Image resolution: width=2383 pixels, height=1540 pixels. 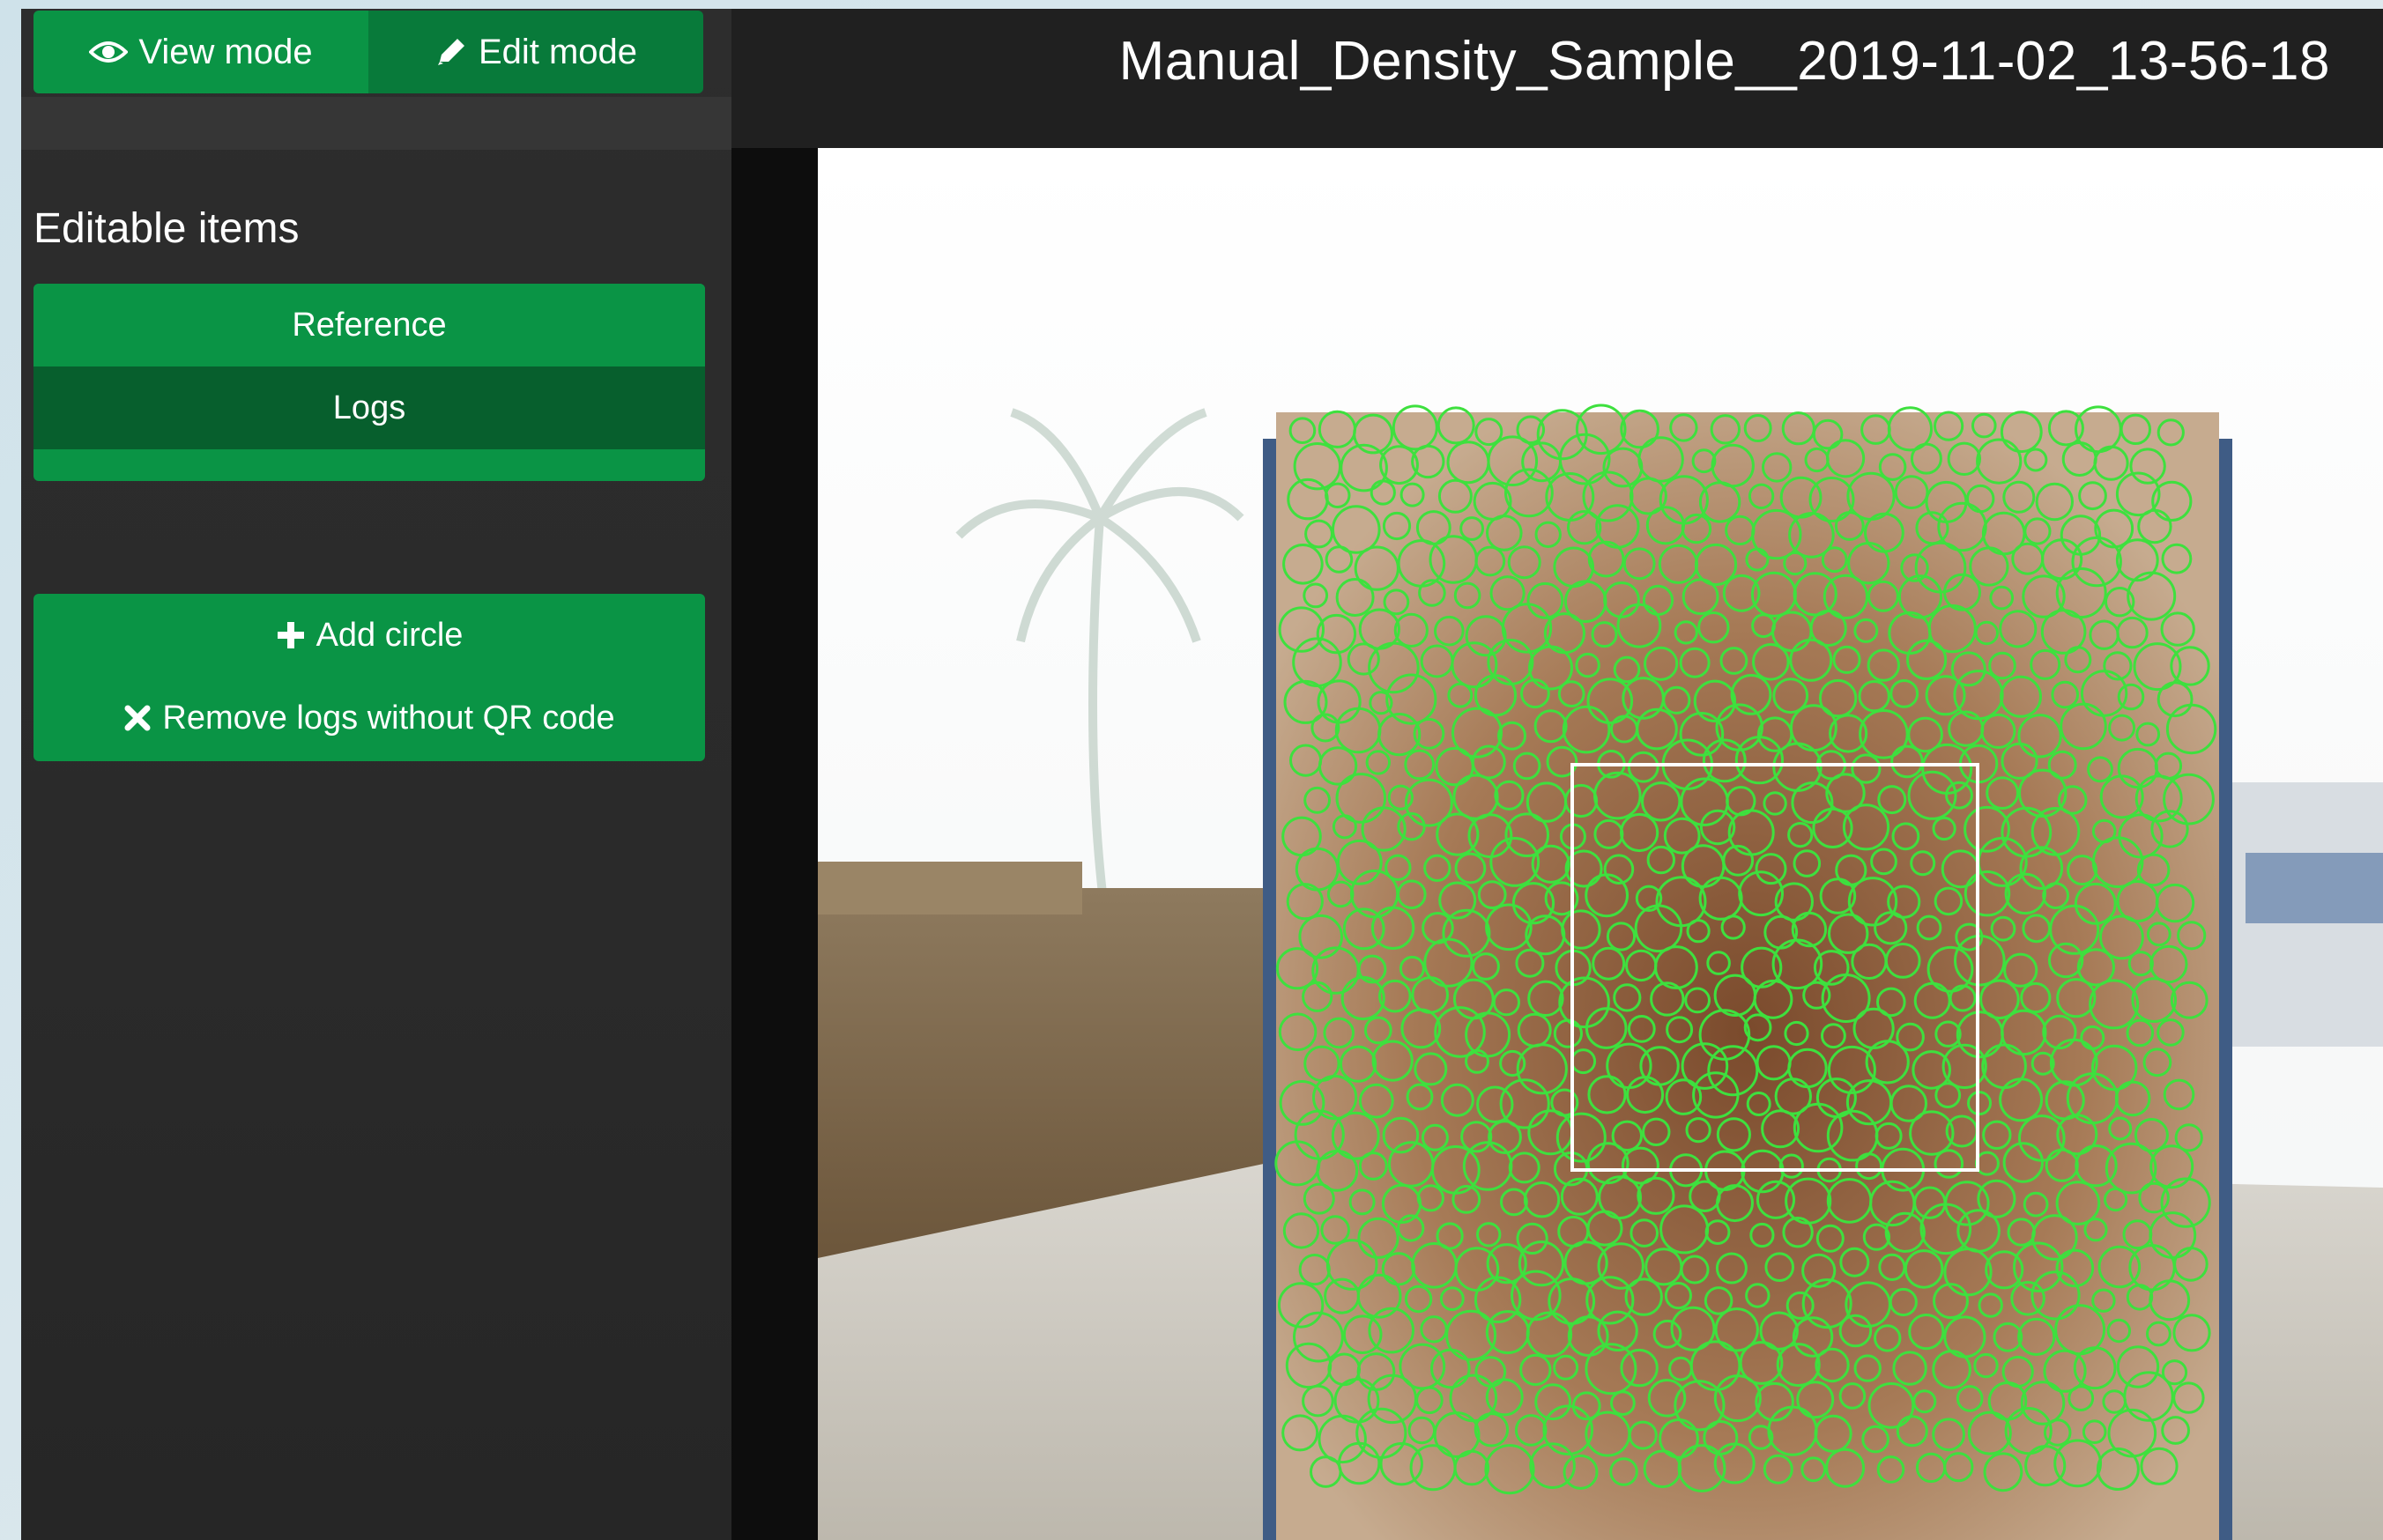 What do you see at coordinates (450, 52) in the screenshot?
I see `pencil-icon` at bounding box center [450, 52].